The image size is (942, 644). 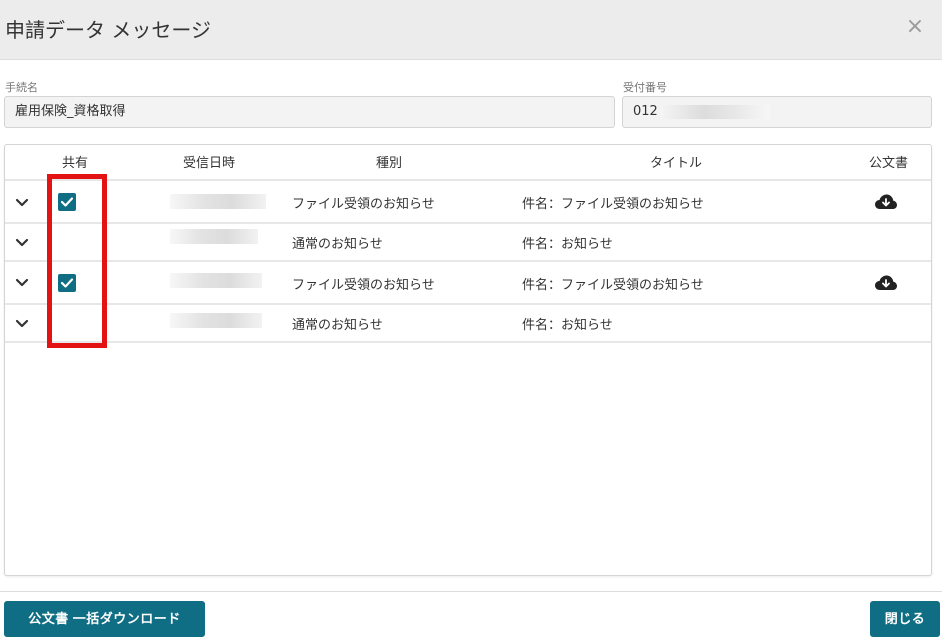 I want to click on header-received-datetime: 受信日時, so click(x=209, y=163).